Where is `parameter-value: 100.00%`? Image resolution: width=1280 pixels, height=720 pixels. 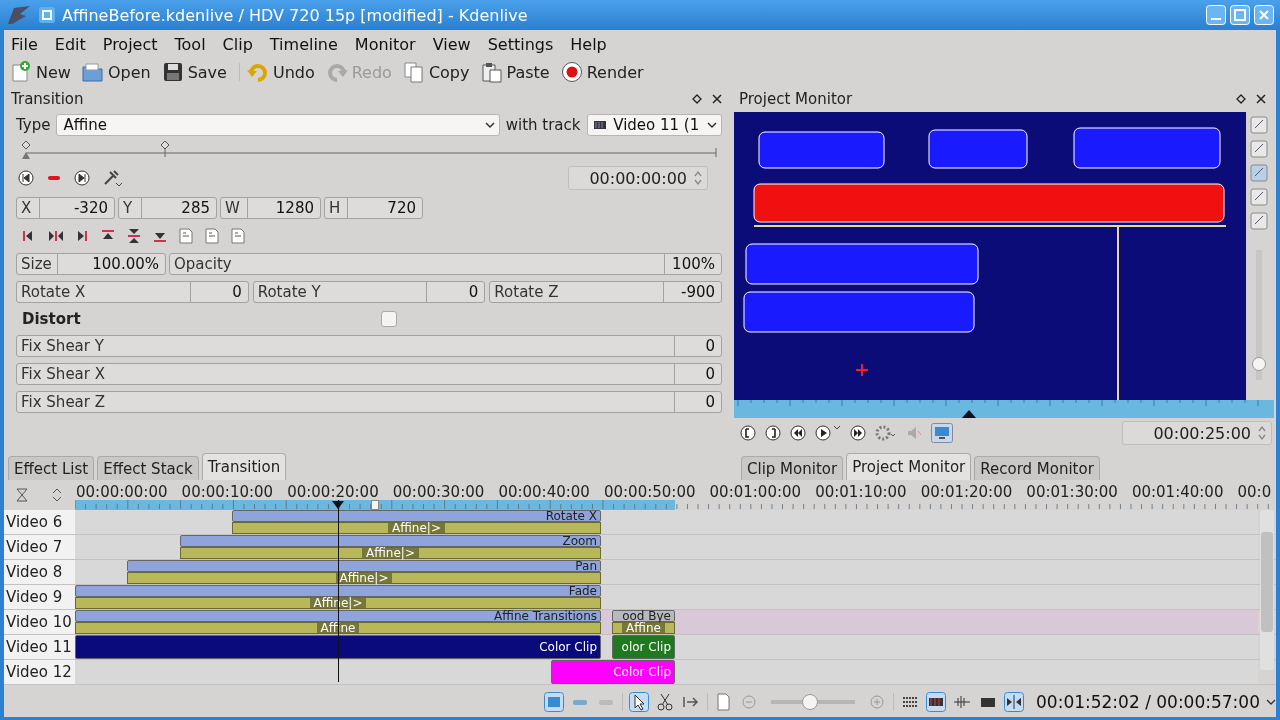 parameter-value: 100.00% is located at coordinates (111, 264).